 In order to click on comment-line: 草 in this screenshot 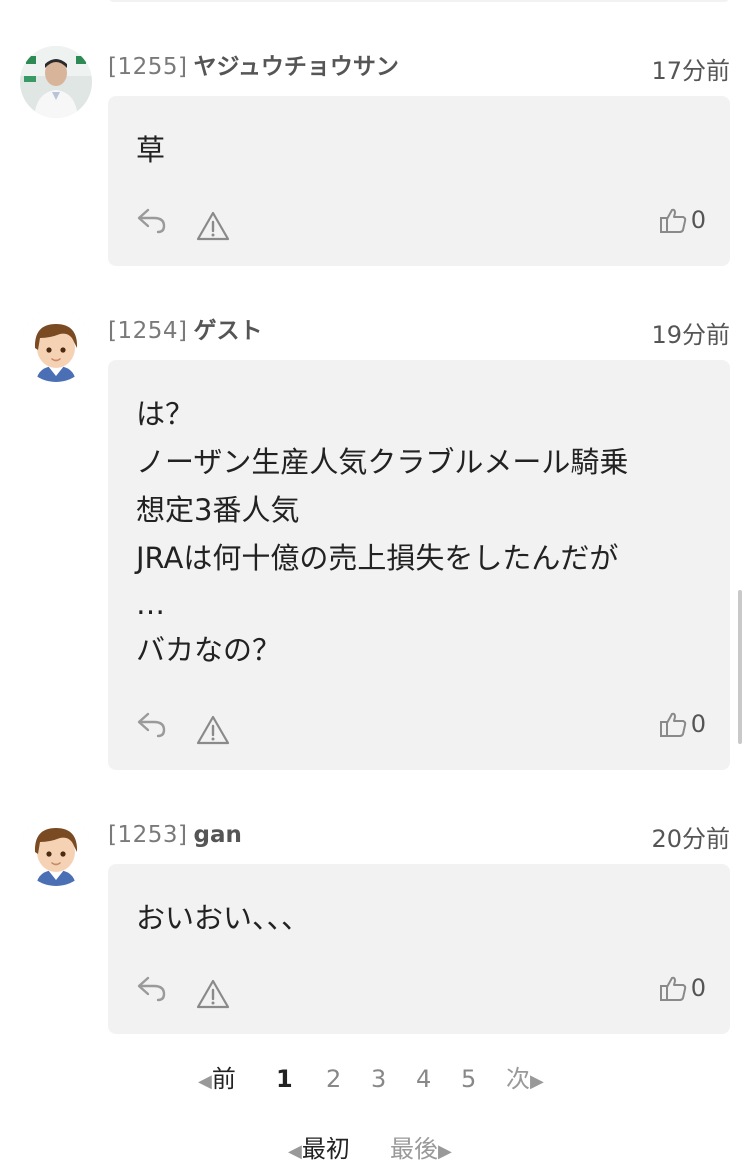, I will do `click(151, 150)`.